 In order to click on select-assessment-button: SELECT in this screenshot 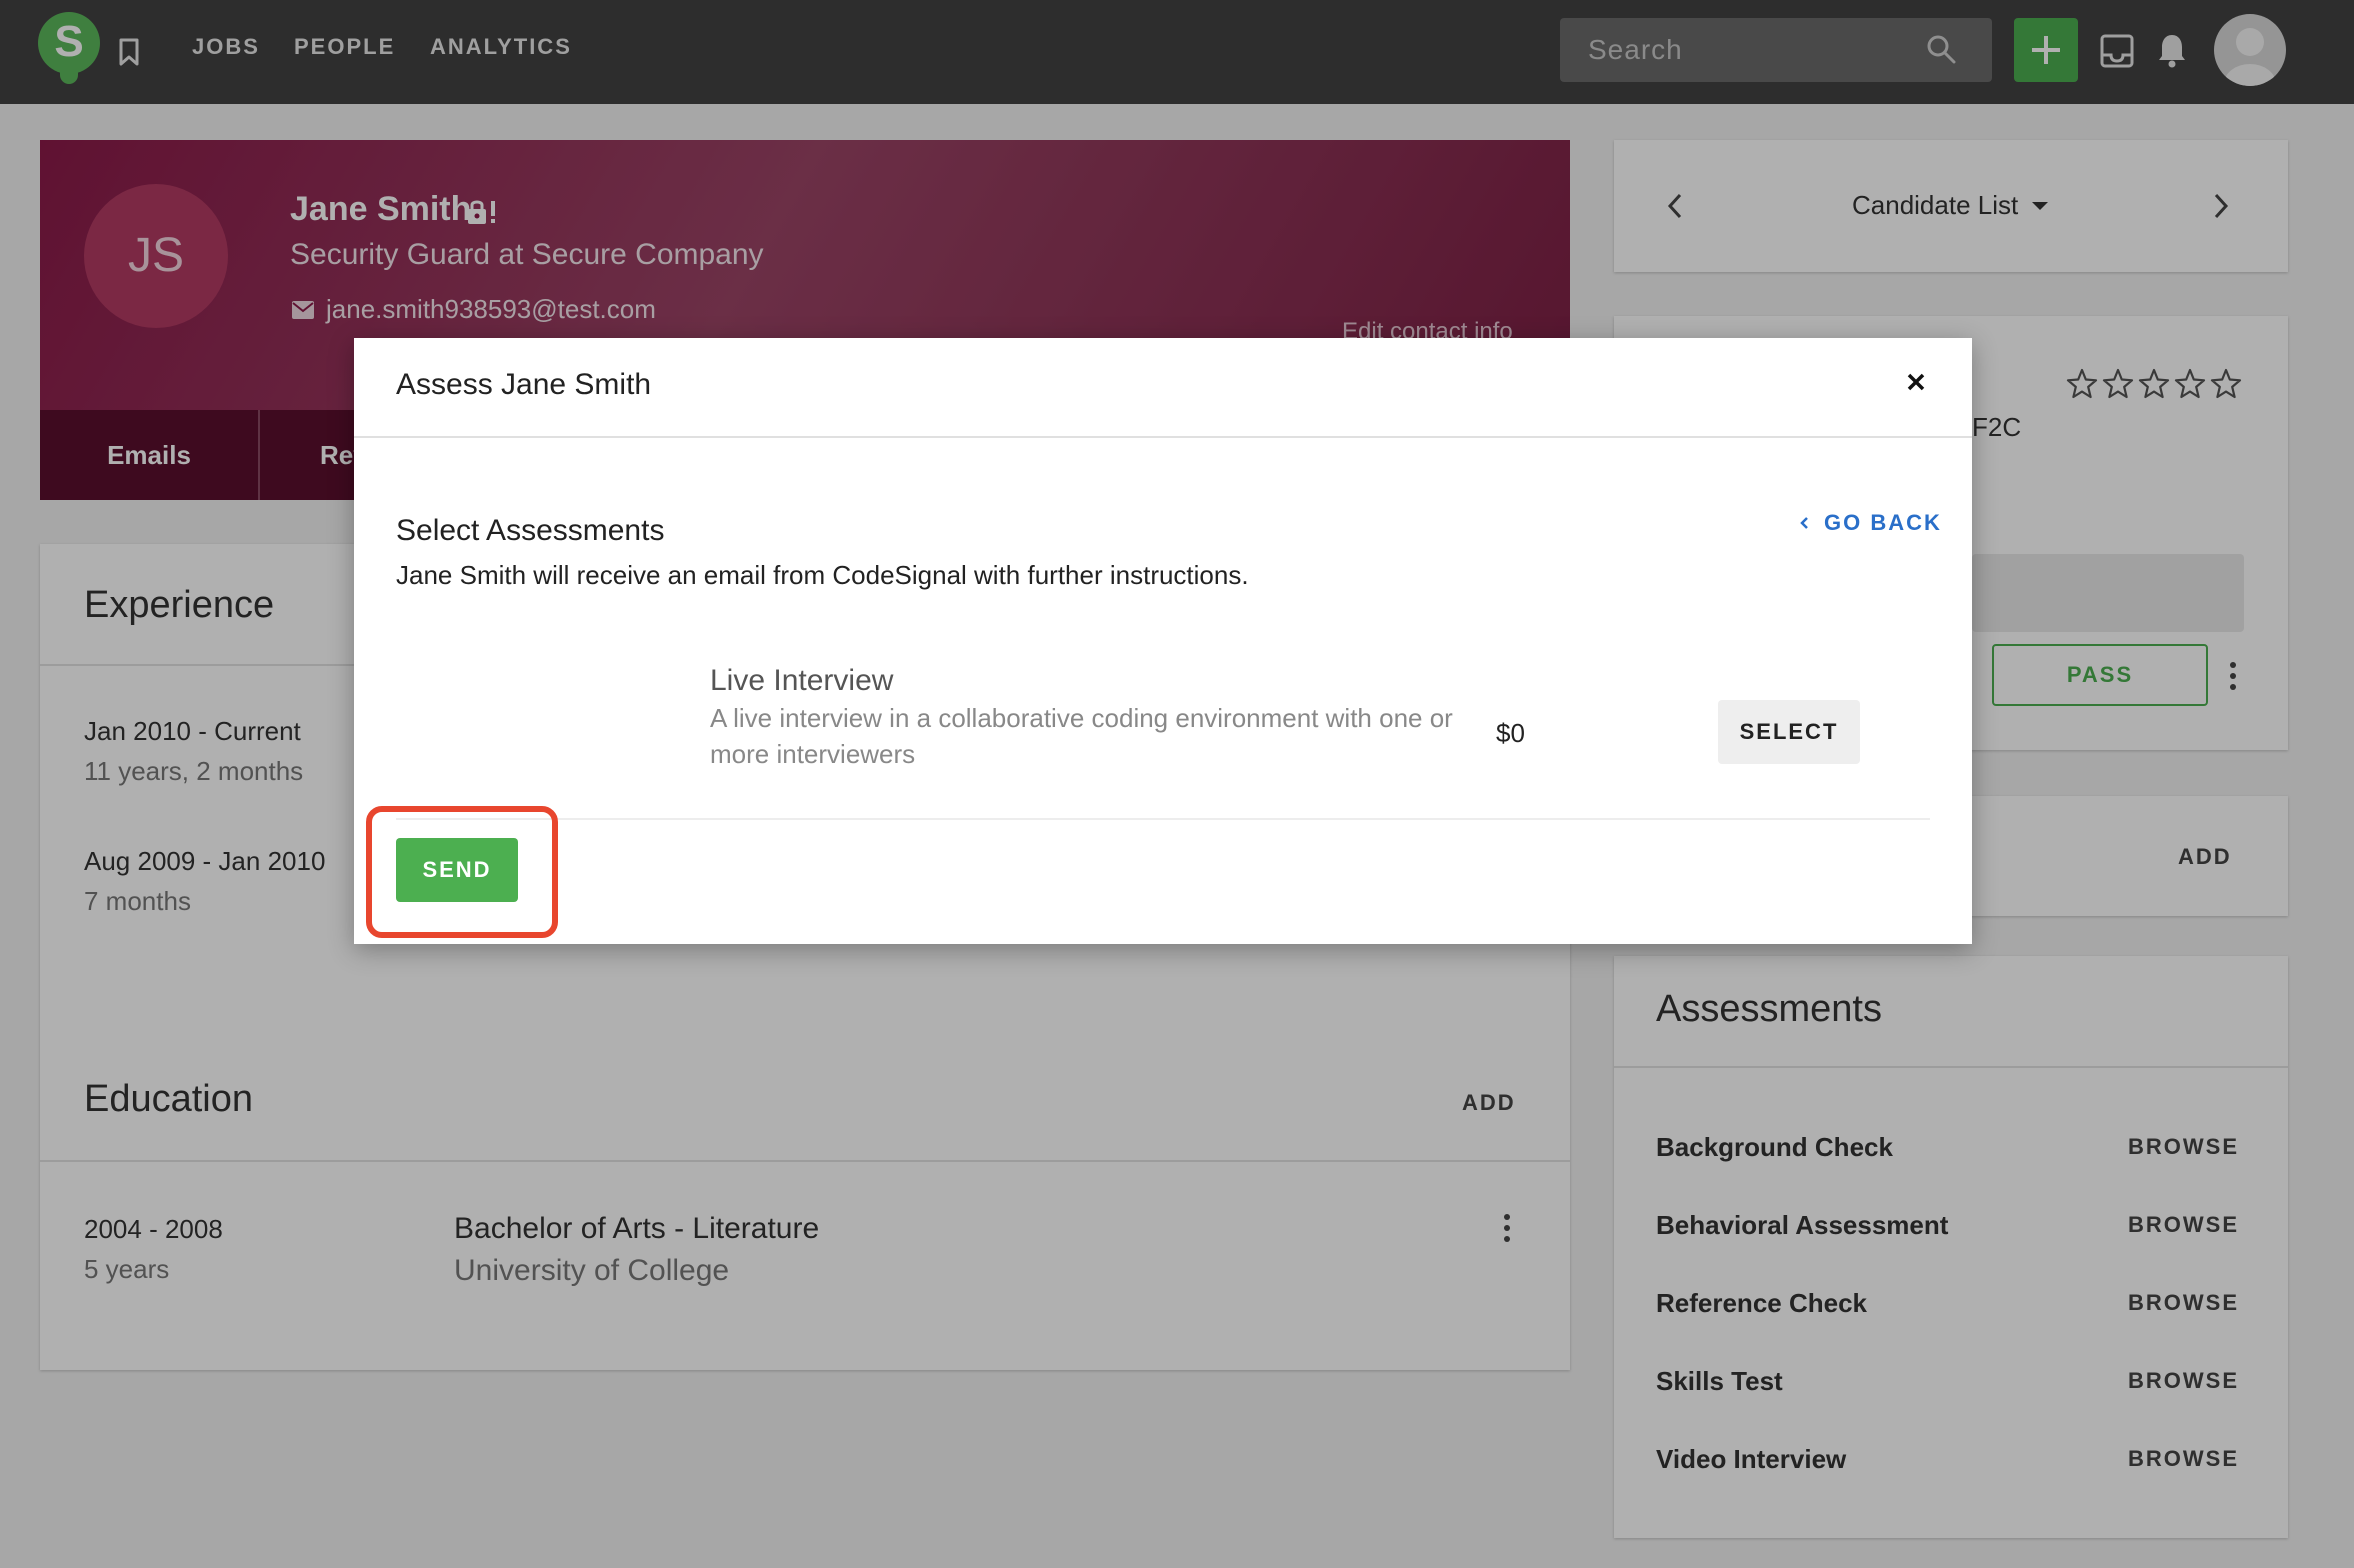, I will do `click(1789, 732)`.